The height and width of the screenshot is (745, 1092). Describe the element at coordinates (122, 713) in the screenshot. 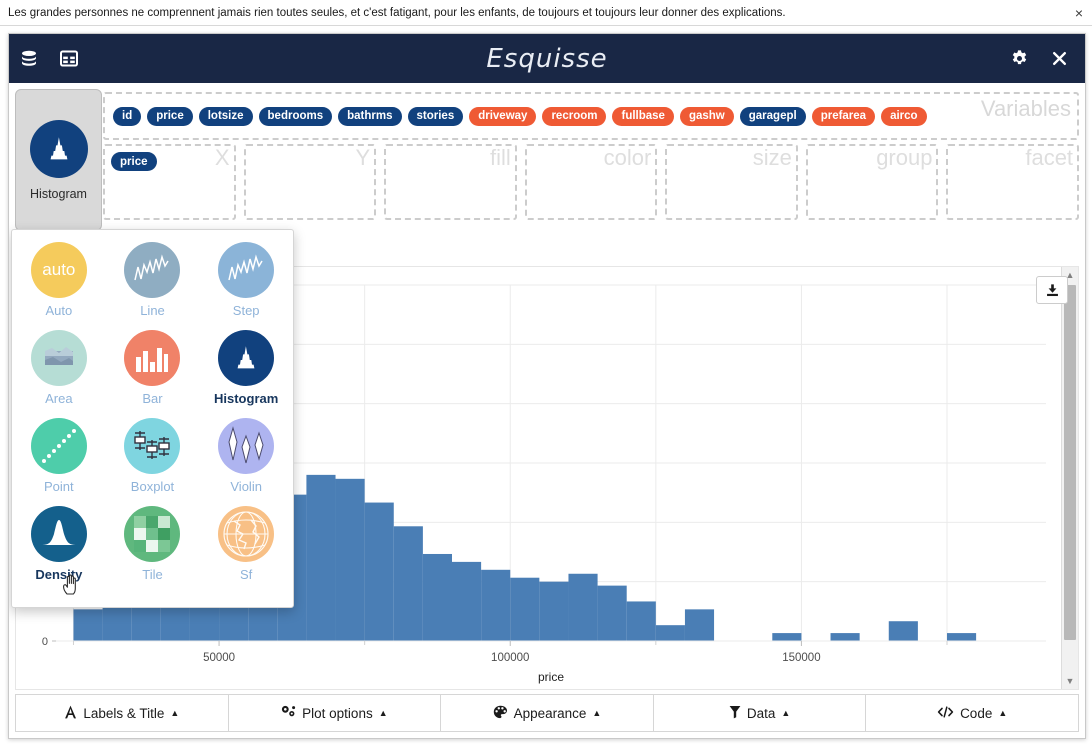

I see `labels-title-button: Labels & Title ▲` at that location.